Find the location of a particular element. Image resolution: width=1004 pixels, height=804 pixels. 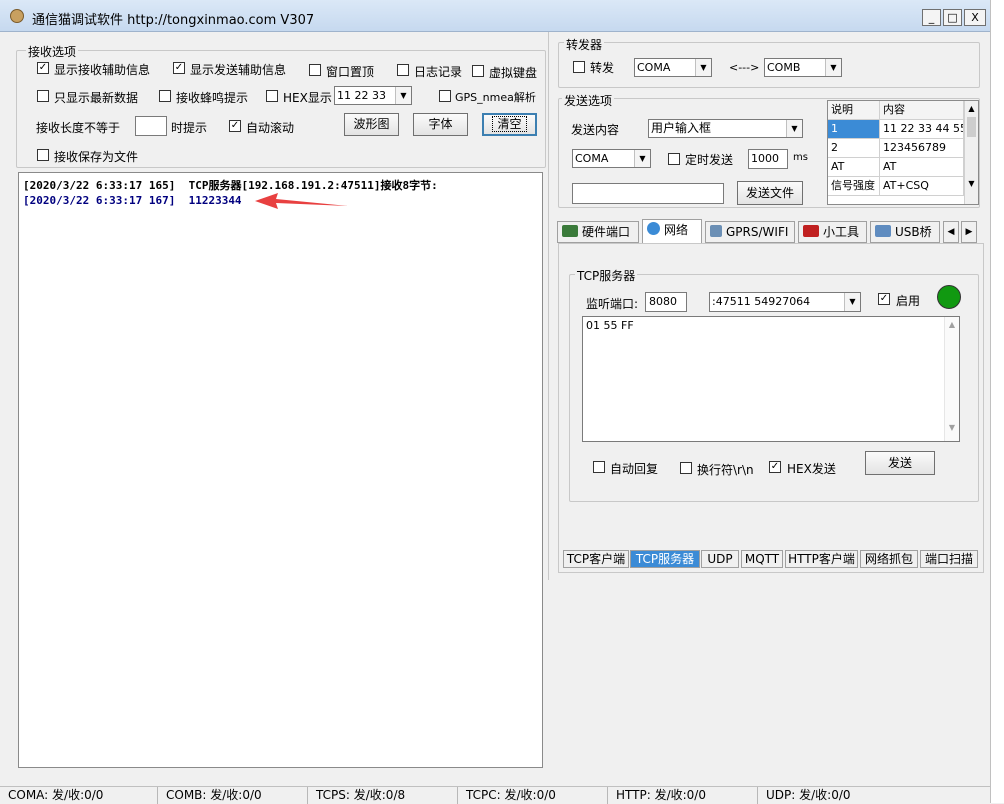

tab-port-scan: 端口扫描 is located at coordinates (949, 559).